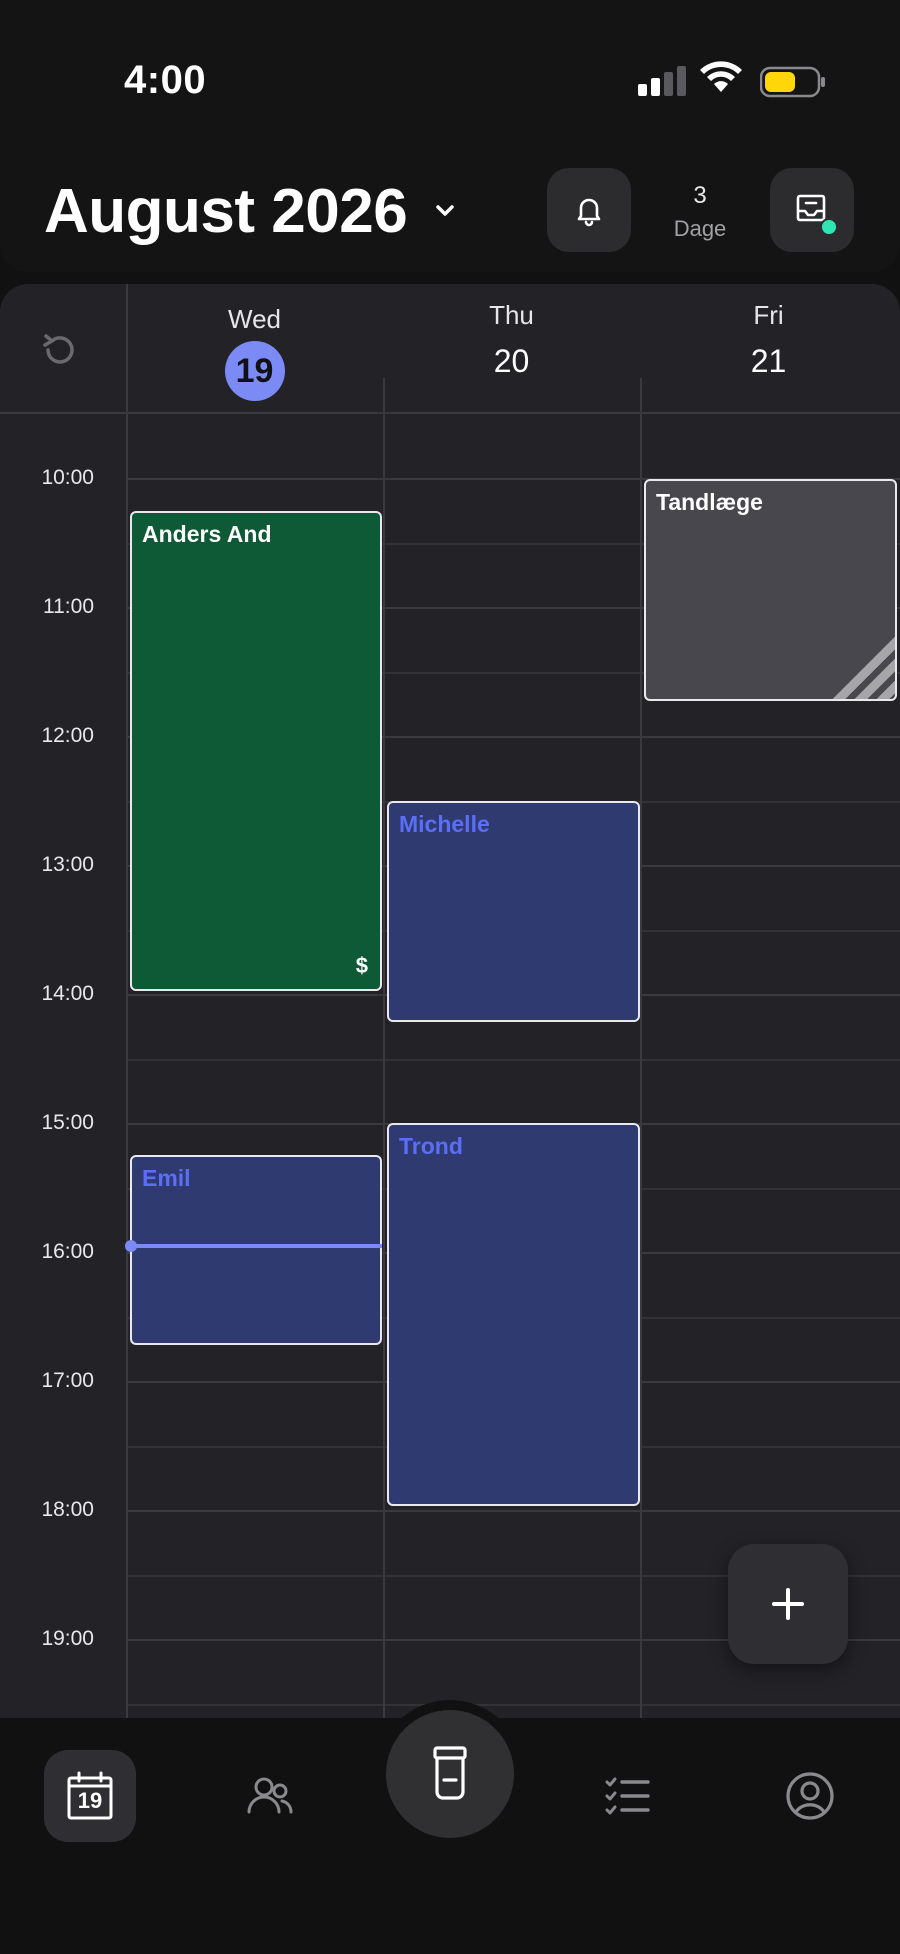 The width and height of the screenshot is (900, 1954). What do you see at coordinates (131, 1246) in the screenshot?
I see `current-time-dot` at bounding box center [131, 1246].